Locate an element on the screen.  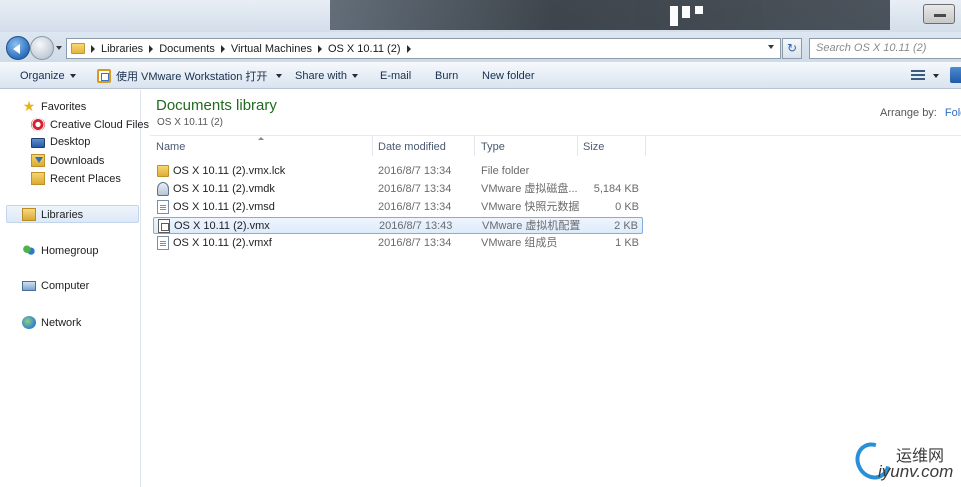
view-options-icon is located at coordinates (918, 75).